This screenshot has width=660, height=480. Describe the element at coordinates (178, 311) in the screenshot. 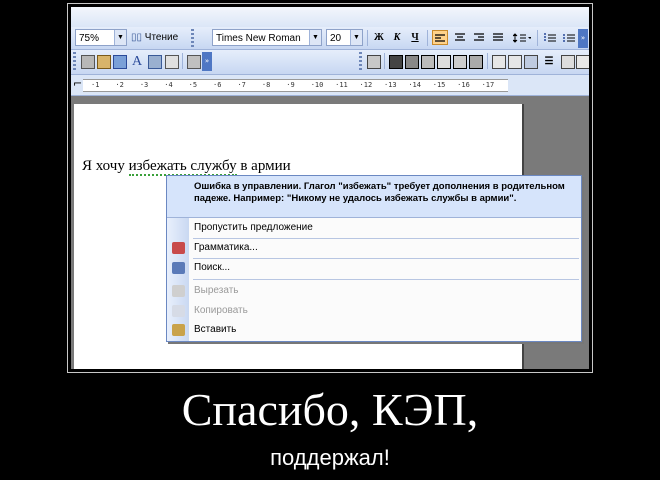

I see `copy-icon` at that location.